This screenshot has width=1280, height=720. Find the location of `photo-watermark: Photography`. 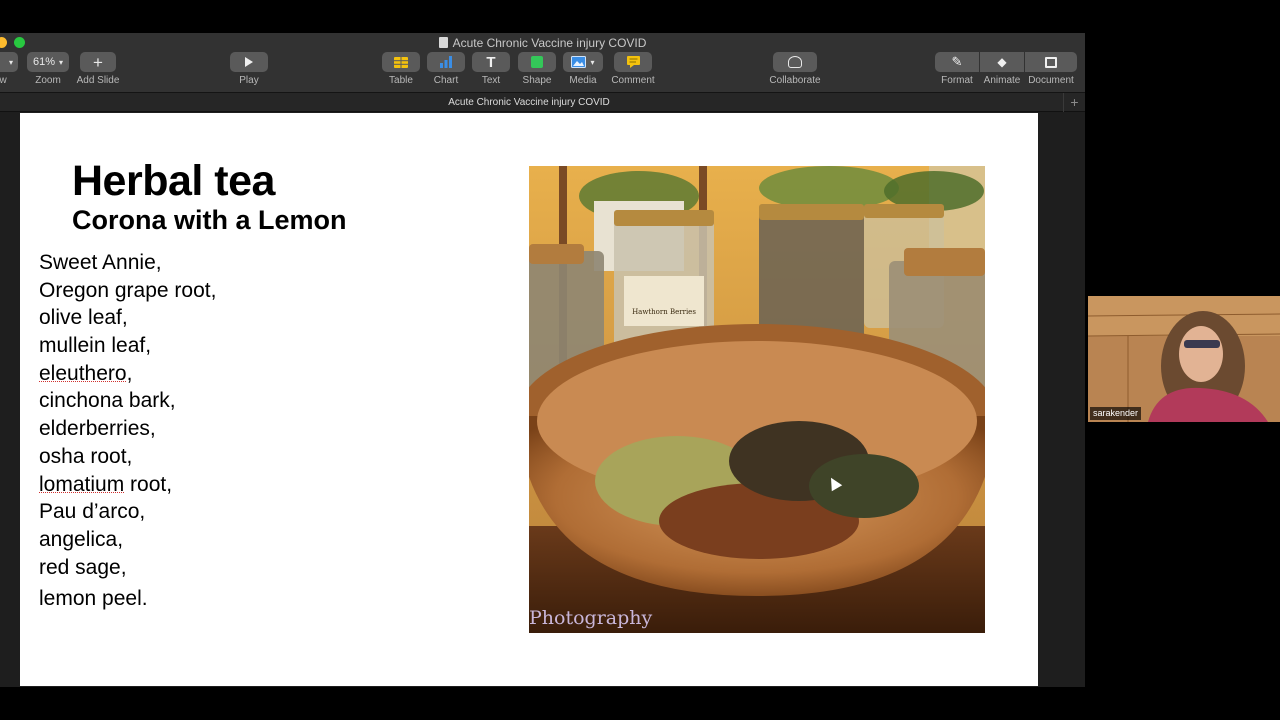

photo-watermark: Photography is located at coordinates (591, 618).